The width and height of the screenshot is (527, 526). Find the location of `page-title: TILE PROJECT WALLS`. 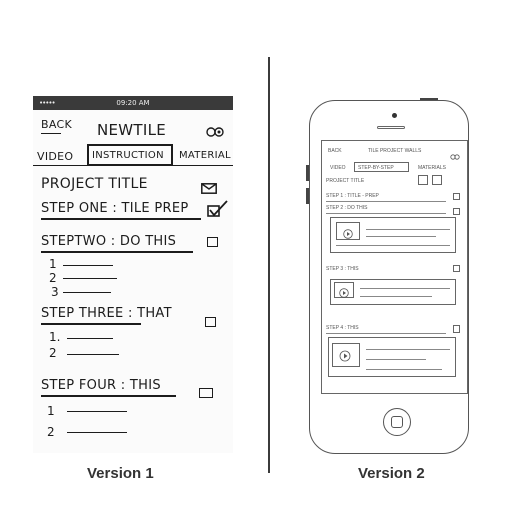

page-title: TILE PROJECT WALLS is located at coordinates (395, 151).